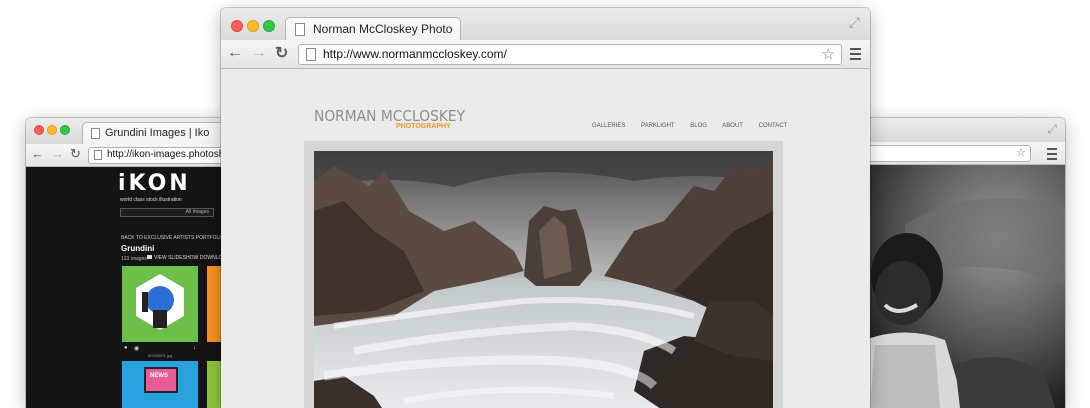 The height and width of the screenshot is (408, 1090). I want to click on tab-strip: Grundini Images | Iko, so click(131, 131).